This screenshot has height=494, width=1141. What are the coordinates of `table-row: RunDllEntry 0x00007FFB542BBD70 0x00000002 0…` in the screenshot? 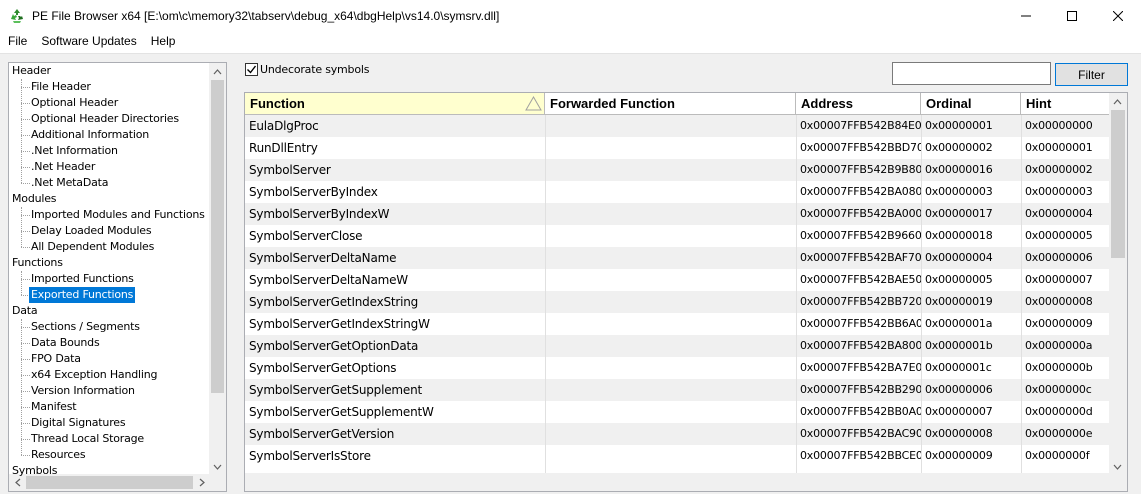 It's located at (677, 148).